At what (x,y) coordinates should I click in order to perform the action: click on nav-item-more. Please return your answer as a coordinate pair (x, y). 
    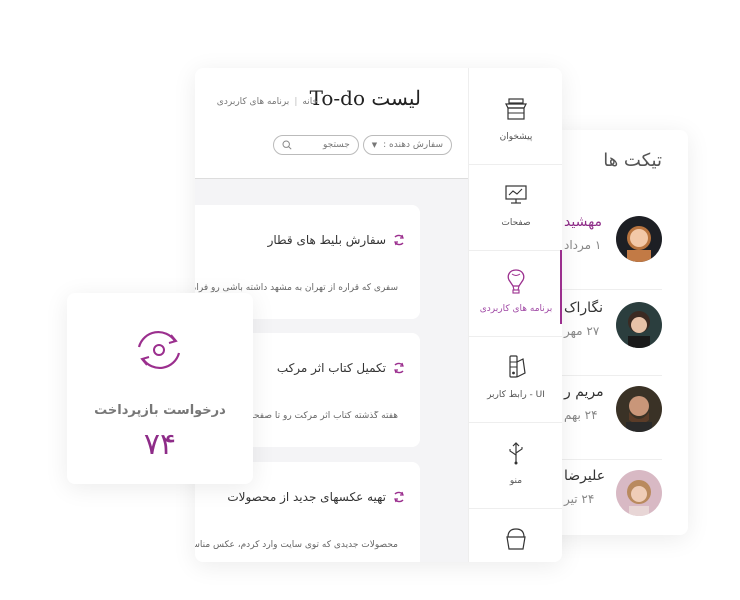
    Looking at the image, I should click on (515, 535).